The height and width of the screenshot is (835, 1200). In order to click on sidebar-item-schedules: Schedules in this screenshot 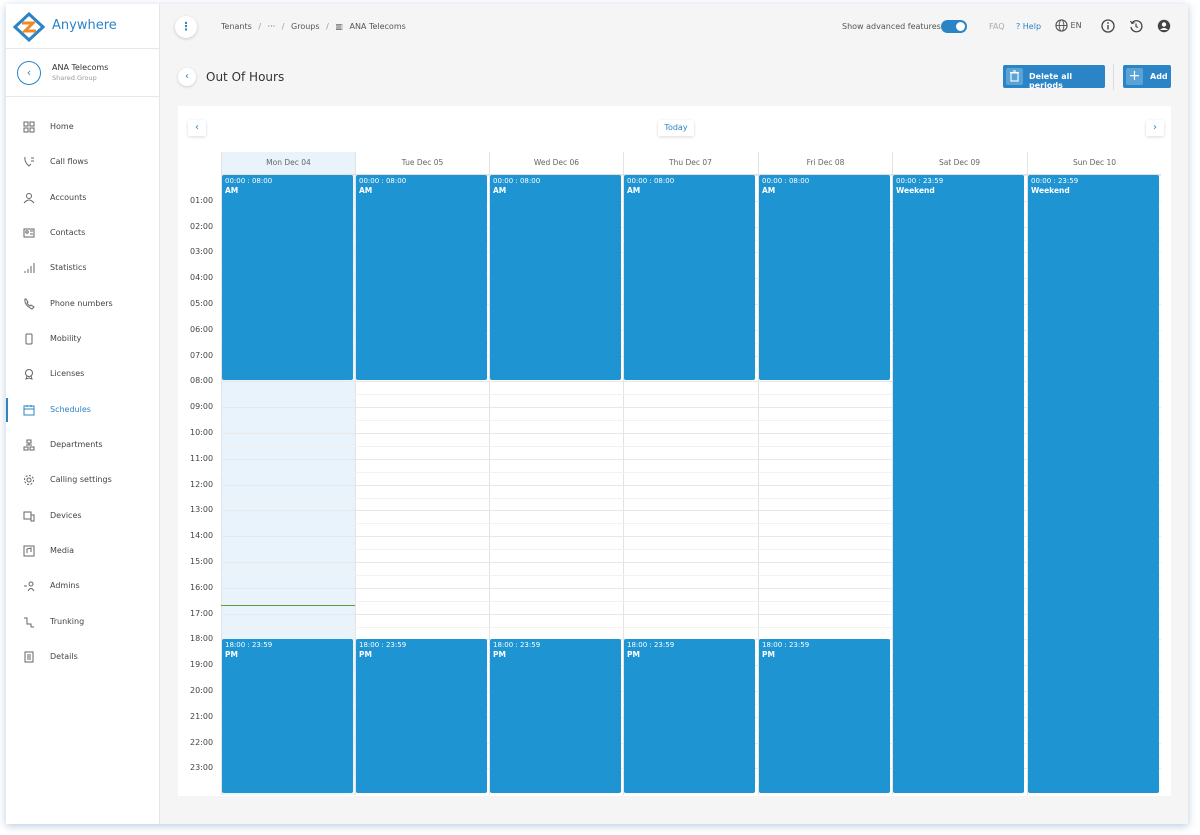, I will do `click(83, 410)`.